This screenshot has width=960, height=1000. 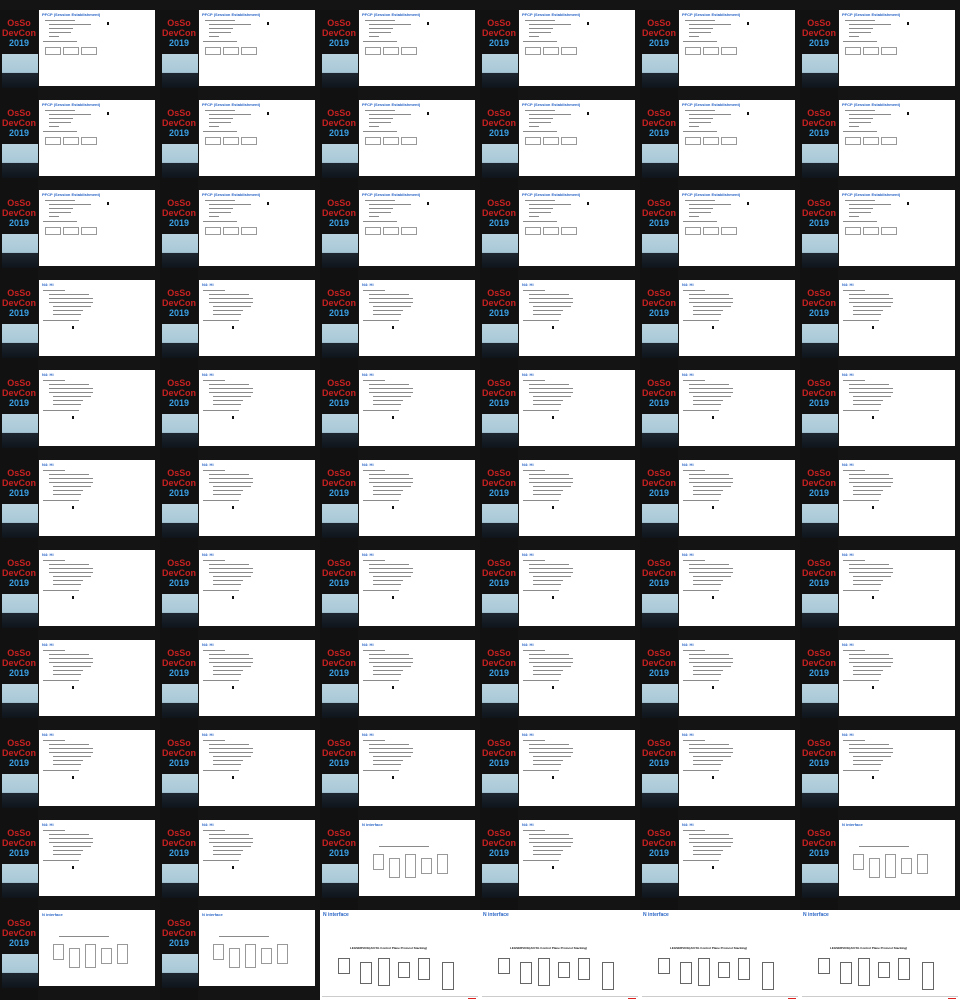 What do you see at coordinates (417, 48) in the screenshot?
I see `slide-preview: PFCP (Session Establishment)` at bounding box center [417, 48].